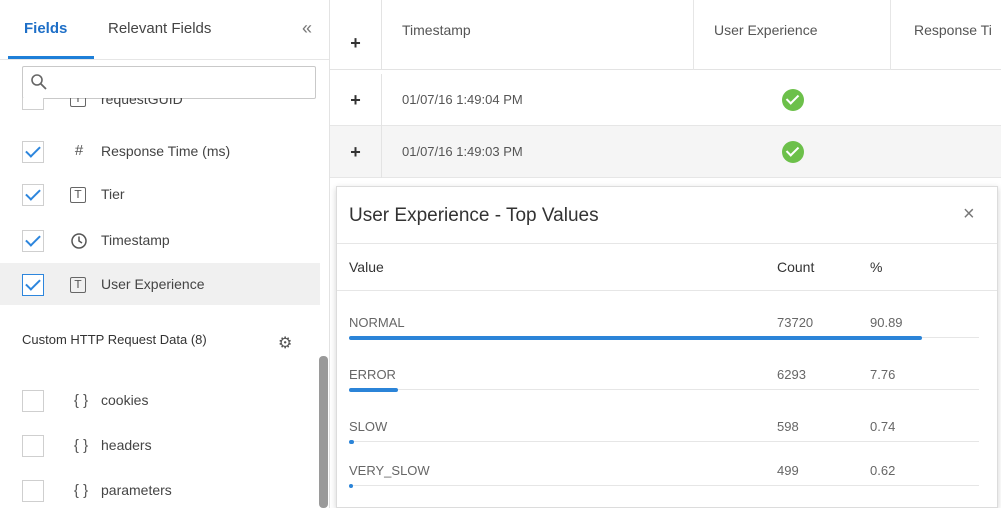 This screenshot has height=508, width=1001. I want to click on close-icon: ×, so click(969, 214).